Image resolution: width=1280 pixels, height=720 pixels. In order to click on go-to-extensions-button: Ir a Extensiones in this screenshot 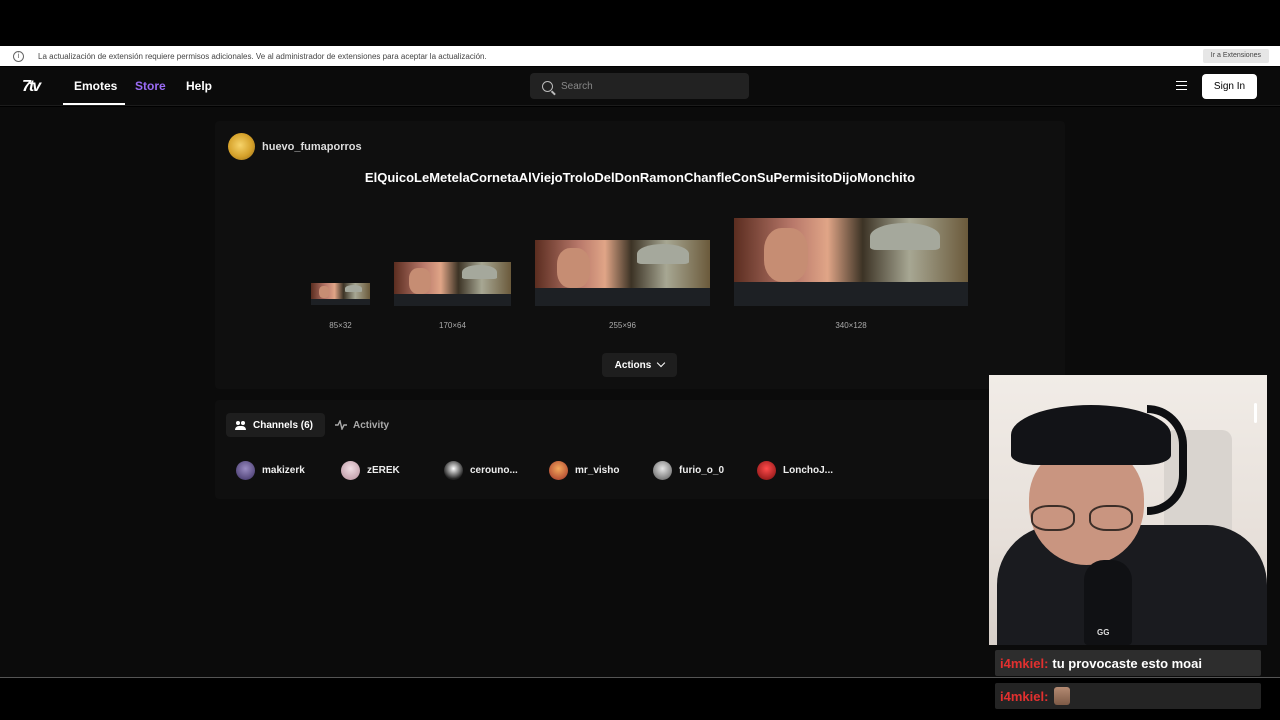, I will do `click(1235, 56)`.